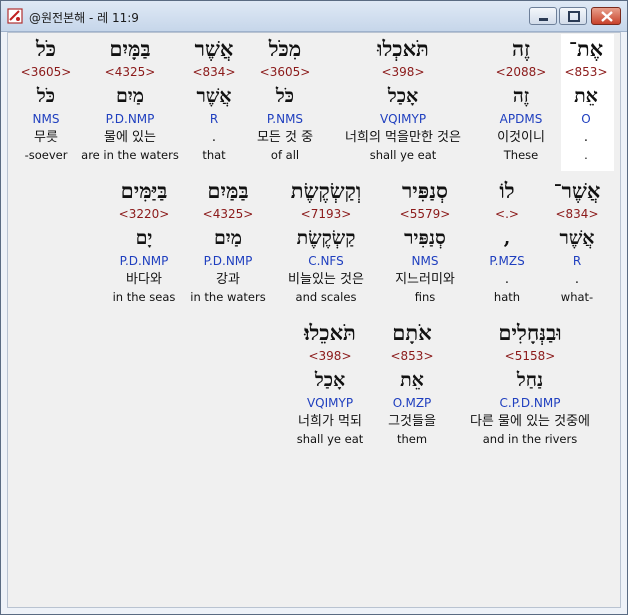 Image resolution: width=628 pixels, height=615 pixels. What do you see at coordinates (425, 214) in the screenshot?
I see `strong-number: <5579>` at bounding box center [425, 214].